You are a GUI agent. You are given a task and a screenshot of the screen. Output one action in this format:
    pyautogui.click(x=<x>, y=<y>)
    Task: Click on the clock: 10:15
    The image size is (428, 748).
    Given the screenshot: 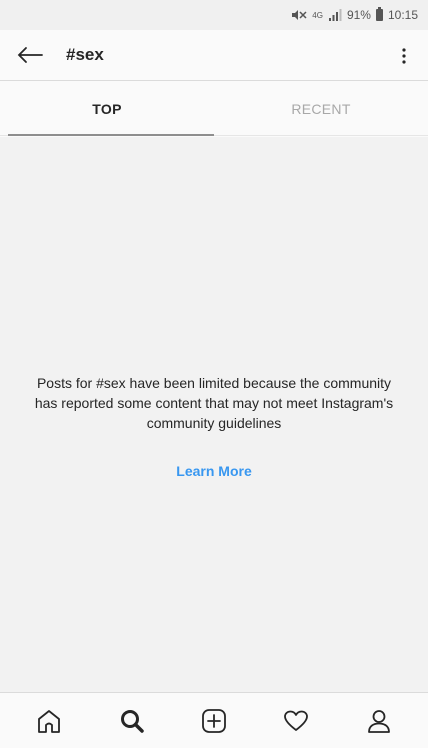 What is the action you would take?
    pyautogui.click(x=402, y=15)
    